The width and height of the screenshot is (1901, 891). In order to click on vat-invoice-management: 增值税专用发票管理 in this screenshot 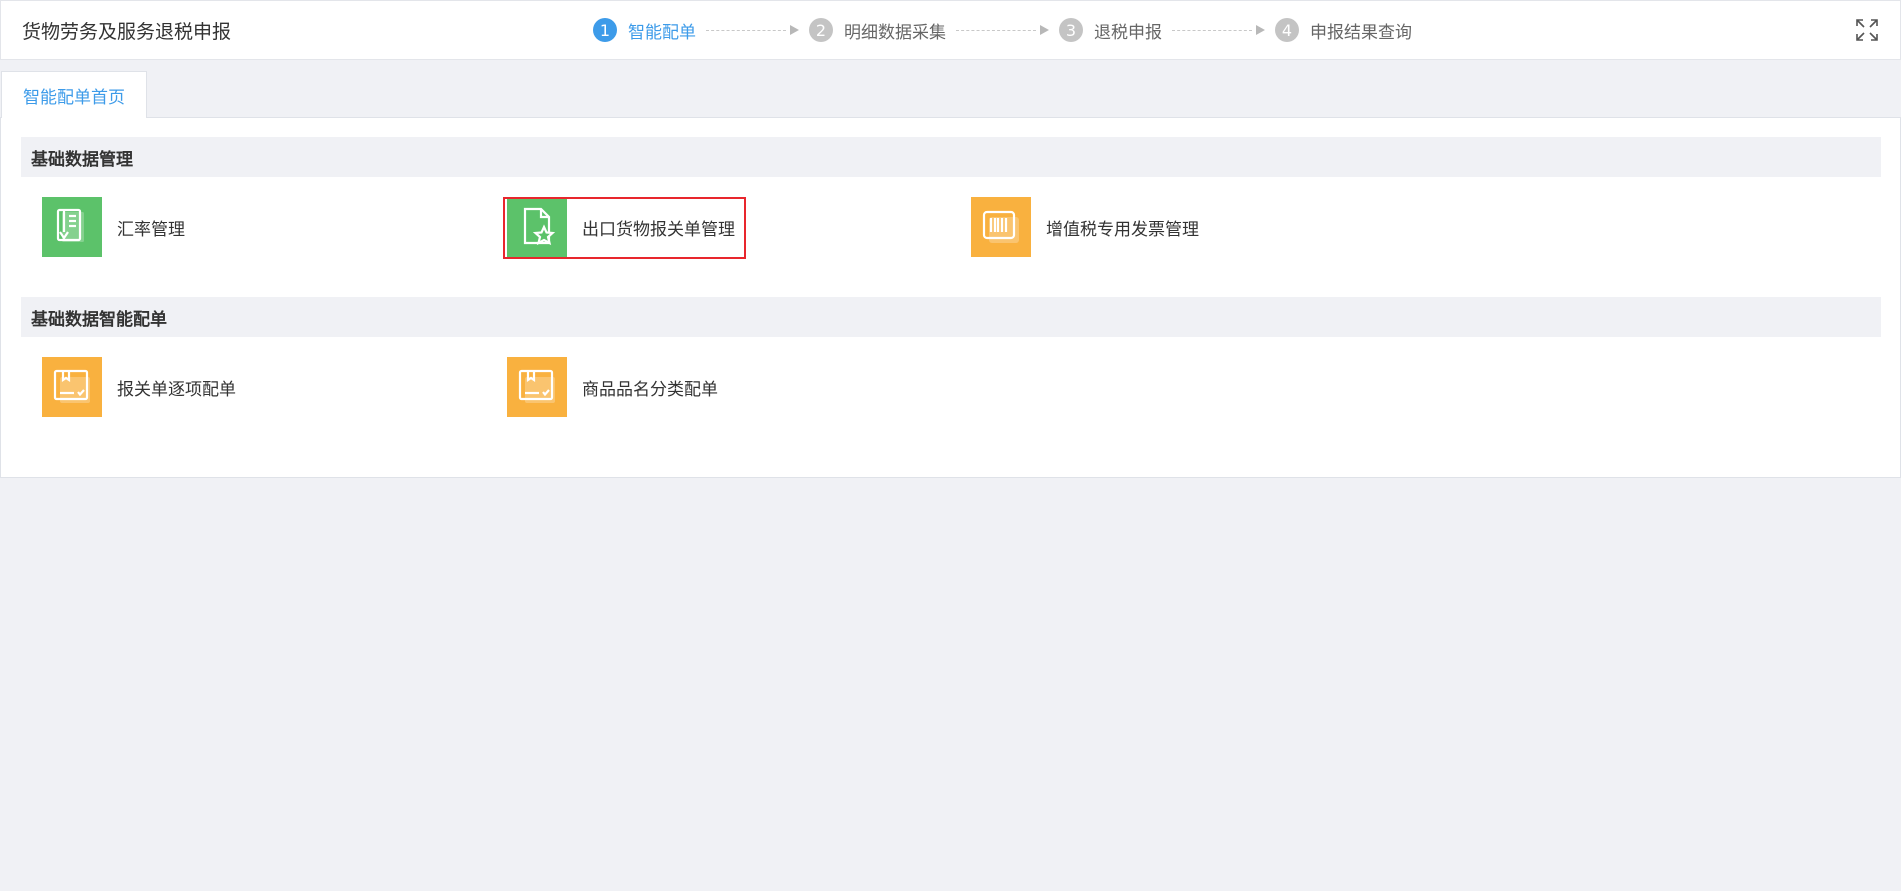, I will do `click(1085, 227)`.